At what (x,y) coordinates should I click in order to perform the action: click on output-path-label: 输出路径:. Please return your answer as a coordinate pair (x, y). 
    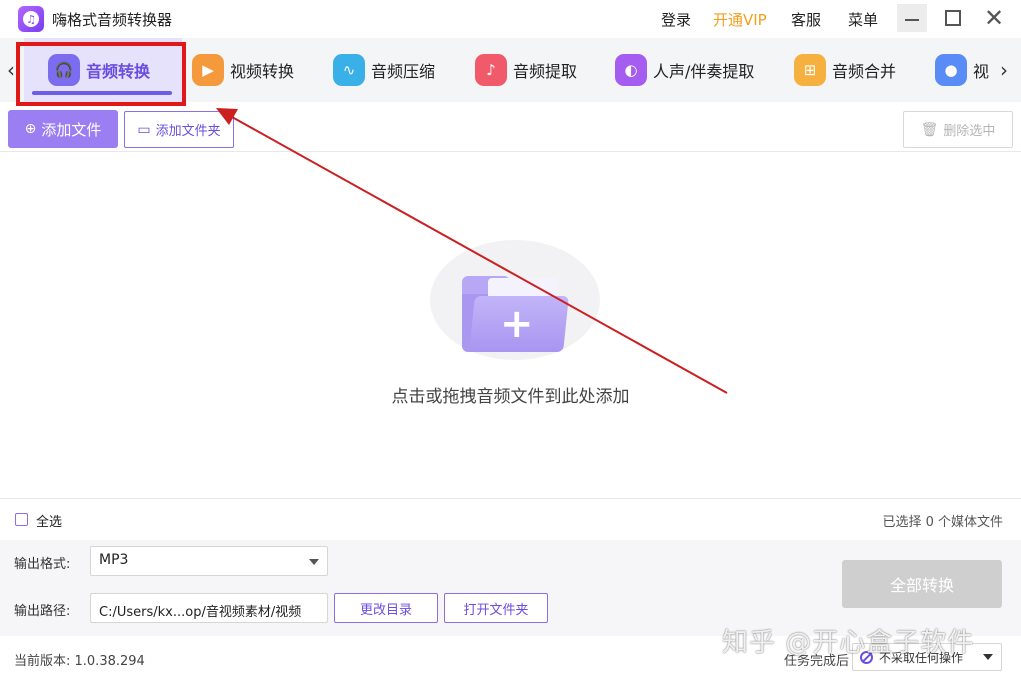
    Looking at the image, I should click on (42, 611).